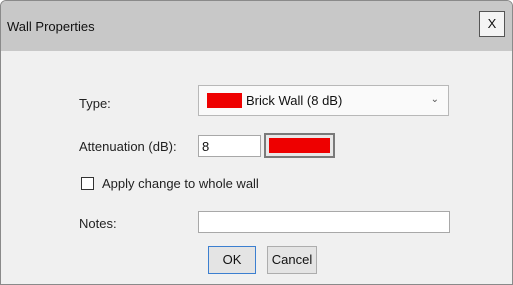  I want to click on wall-color-swatch, so click(224, 100).